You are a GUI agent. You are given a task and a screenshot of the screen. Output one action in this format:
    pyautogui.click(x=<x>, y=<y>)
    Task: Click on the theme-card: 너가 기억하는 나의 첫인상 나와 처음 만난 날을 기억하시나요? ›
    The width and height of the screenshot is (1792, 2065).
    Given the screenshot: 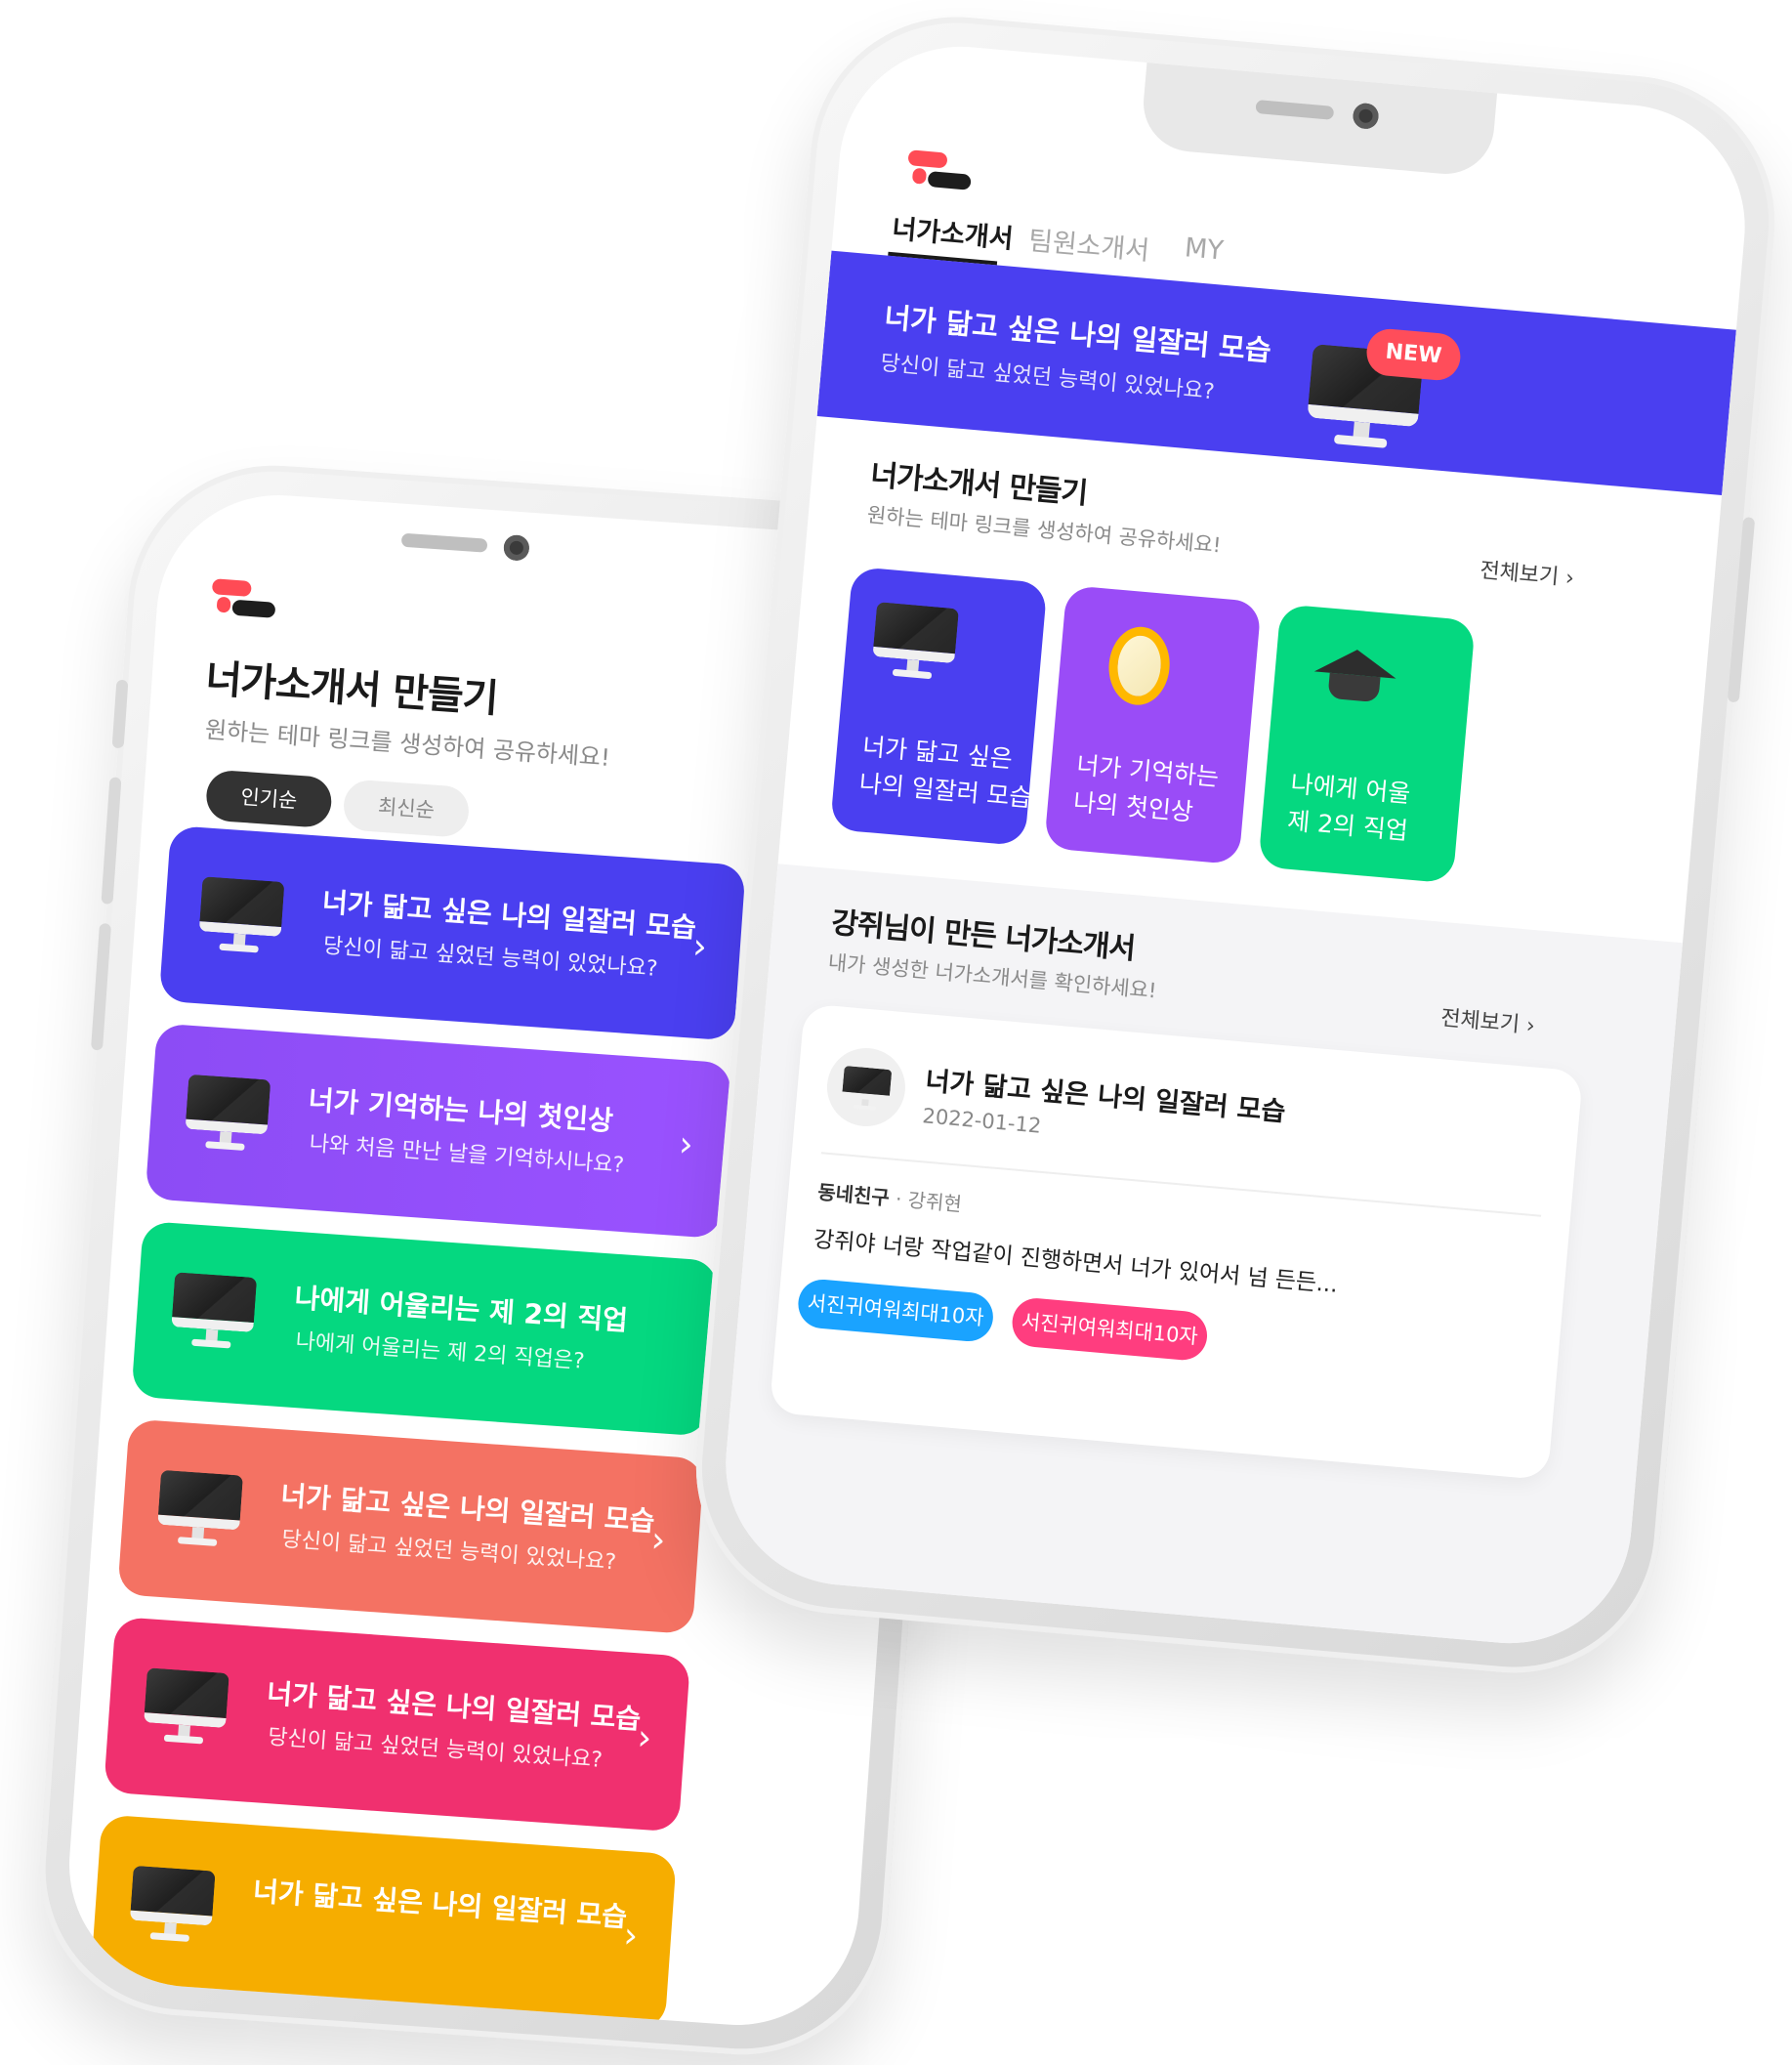 What is the action you would take?
    pyautogui.click(x=439, y=1131)
    